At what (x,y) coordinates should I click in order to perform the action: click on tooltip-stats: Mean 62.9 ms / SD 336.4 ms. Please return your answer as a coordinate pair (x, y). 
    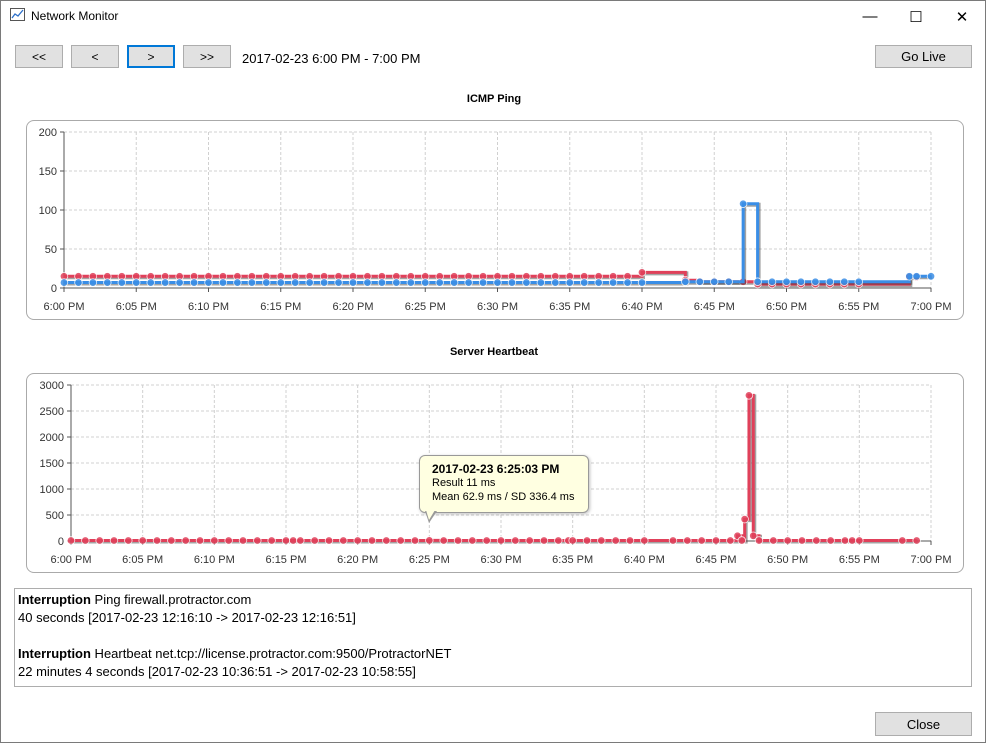
    Looking at the image, I should click on (503, 497).